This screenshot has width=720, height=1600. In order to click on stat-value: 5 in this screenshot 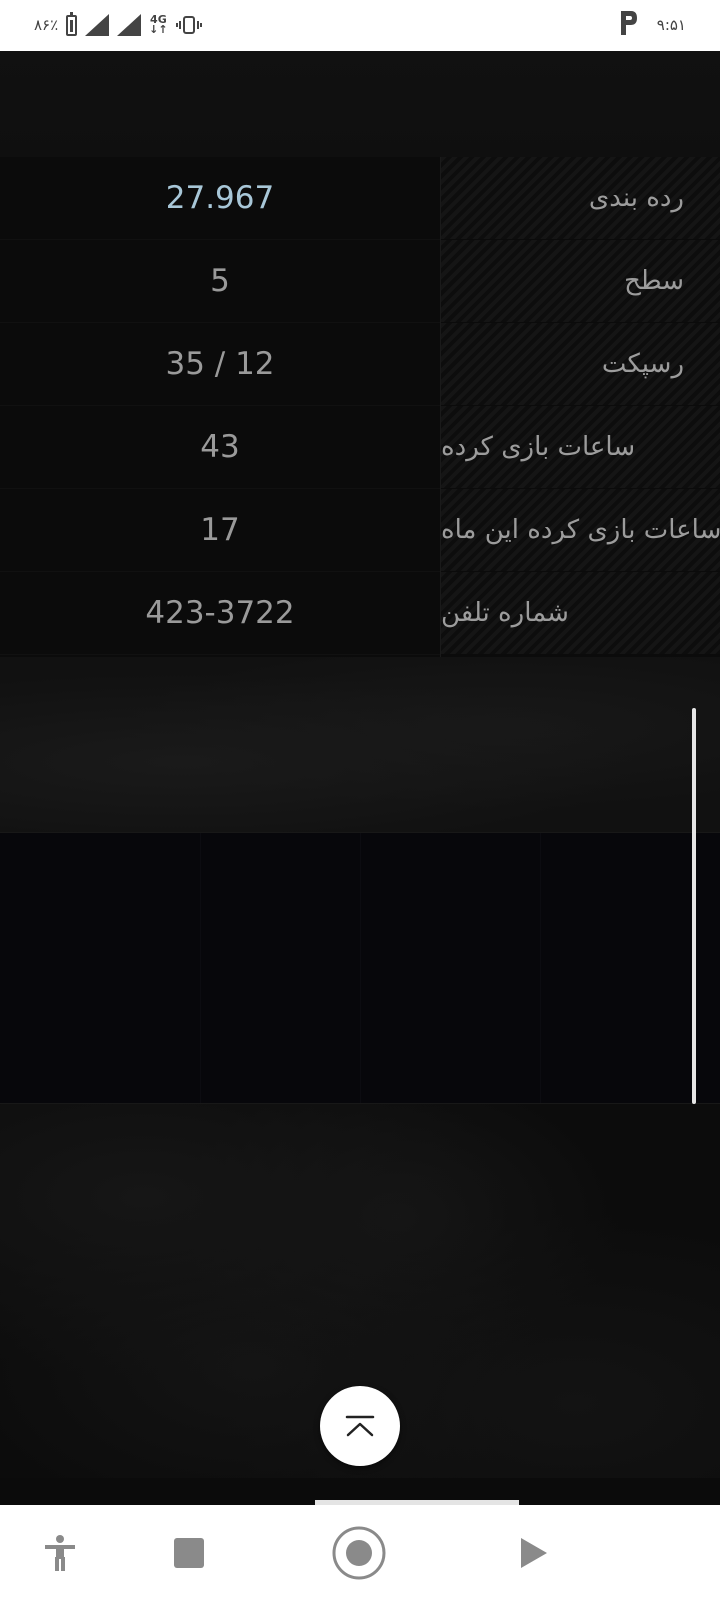, I will do `click(220, 281)`.